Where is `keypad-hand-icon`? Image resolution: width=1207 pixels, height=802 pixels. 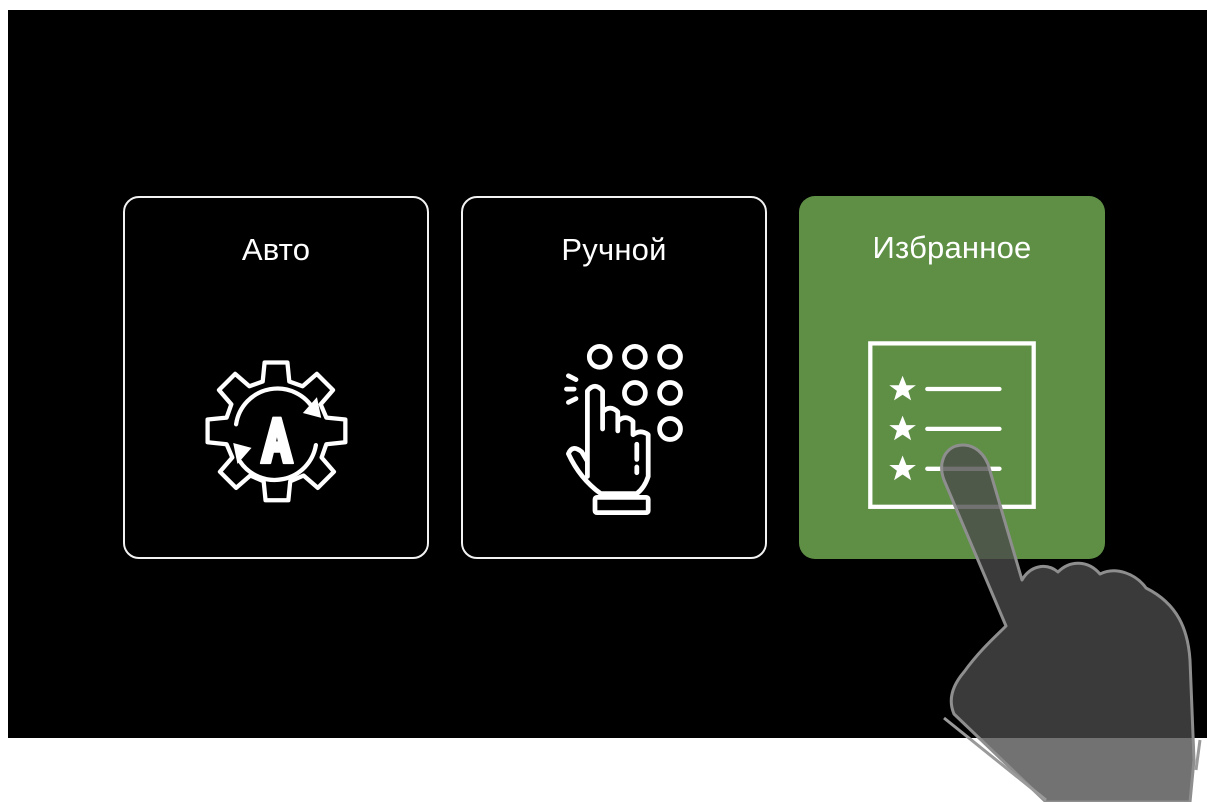 keypad-hand-icon is located at coordinates (614, 429).